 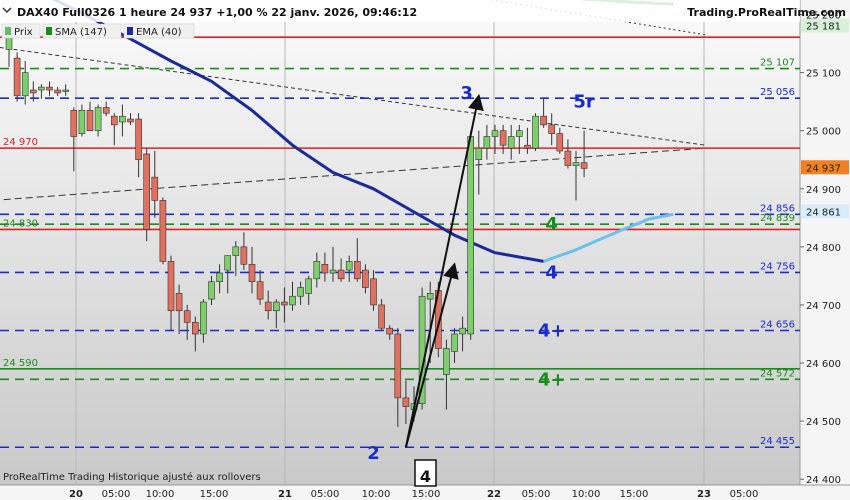 I want to click on x-tick-label: 21, so click(x=285, y=494).